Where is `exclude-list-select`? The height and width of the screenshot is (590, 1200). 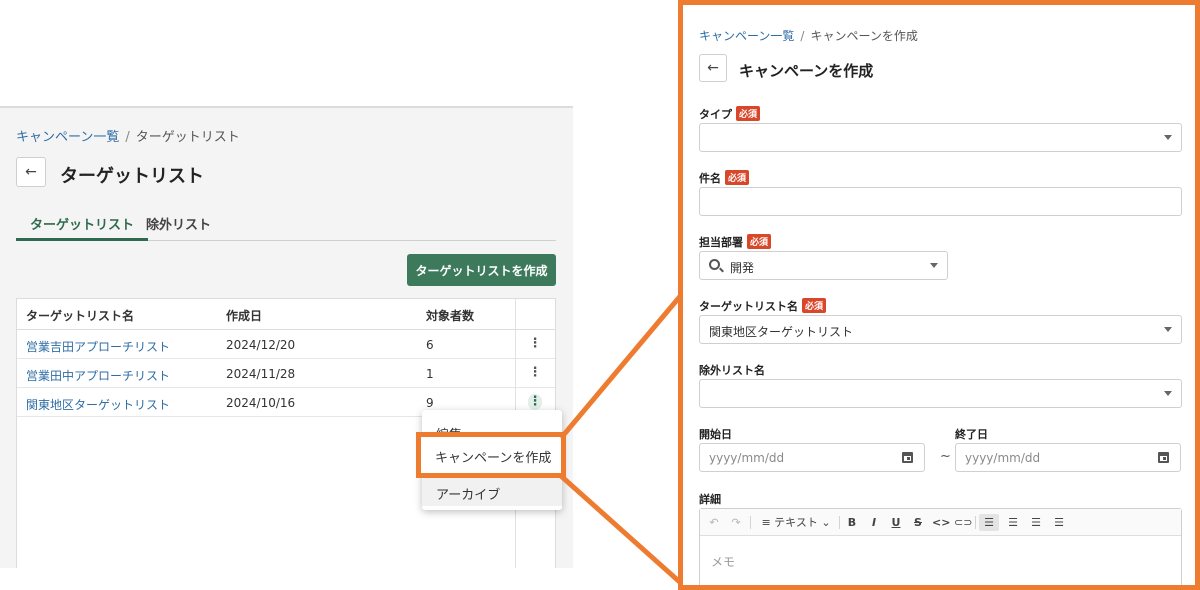 exclude-list-select is located at coordinates (940, 393).